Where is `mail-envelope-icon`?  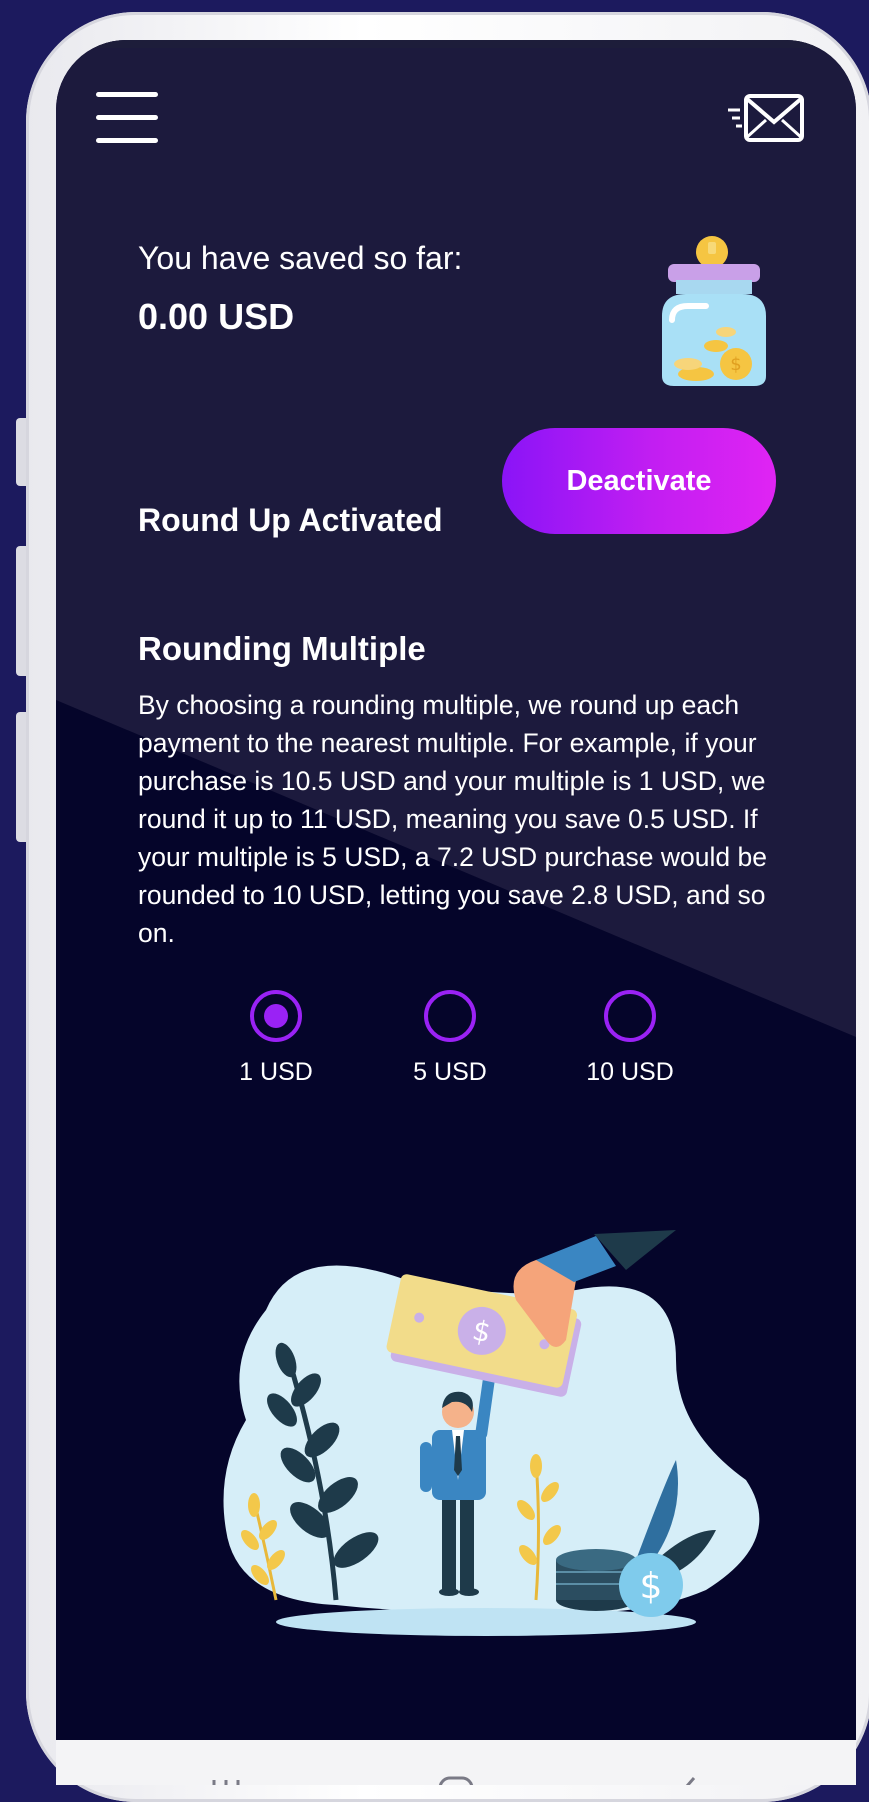
mail-envelope-icon is located at coordinates (766, 118).